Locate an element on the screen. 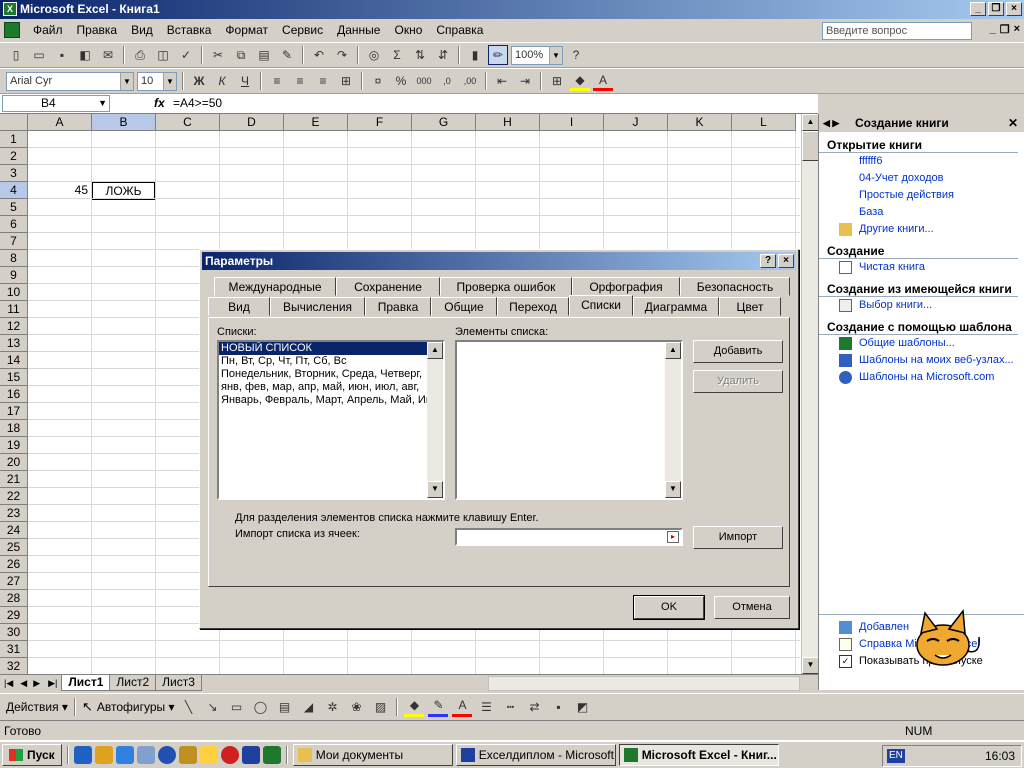  vertical-scrollbar: ▲ ▼ is located at coordinates (809, 394).